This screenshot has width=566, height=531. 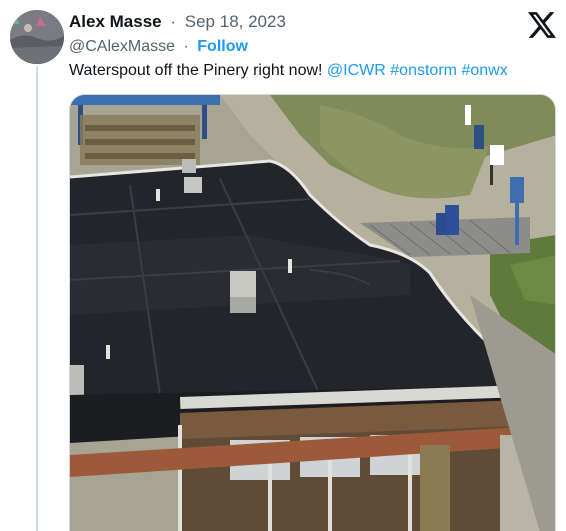 I want to click on author-handle: @CAlexMasse, so click(x=122, y=46).